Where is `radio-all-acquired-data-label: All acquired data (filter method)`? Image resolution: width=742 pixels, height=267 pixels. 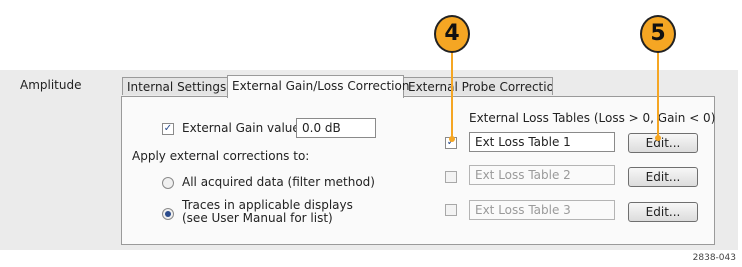
radio-all-acquired-data-label: All acquired data (filter method) is located at coordinates (278, 182).